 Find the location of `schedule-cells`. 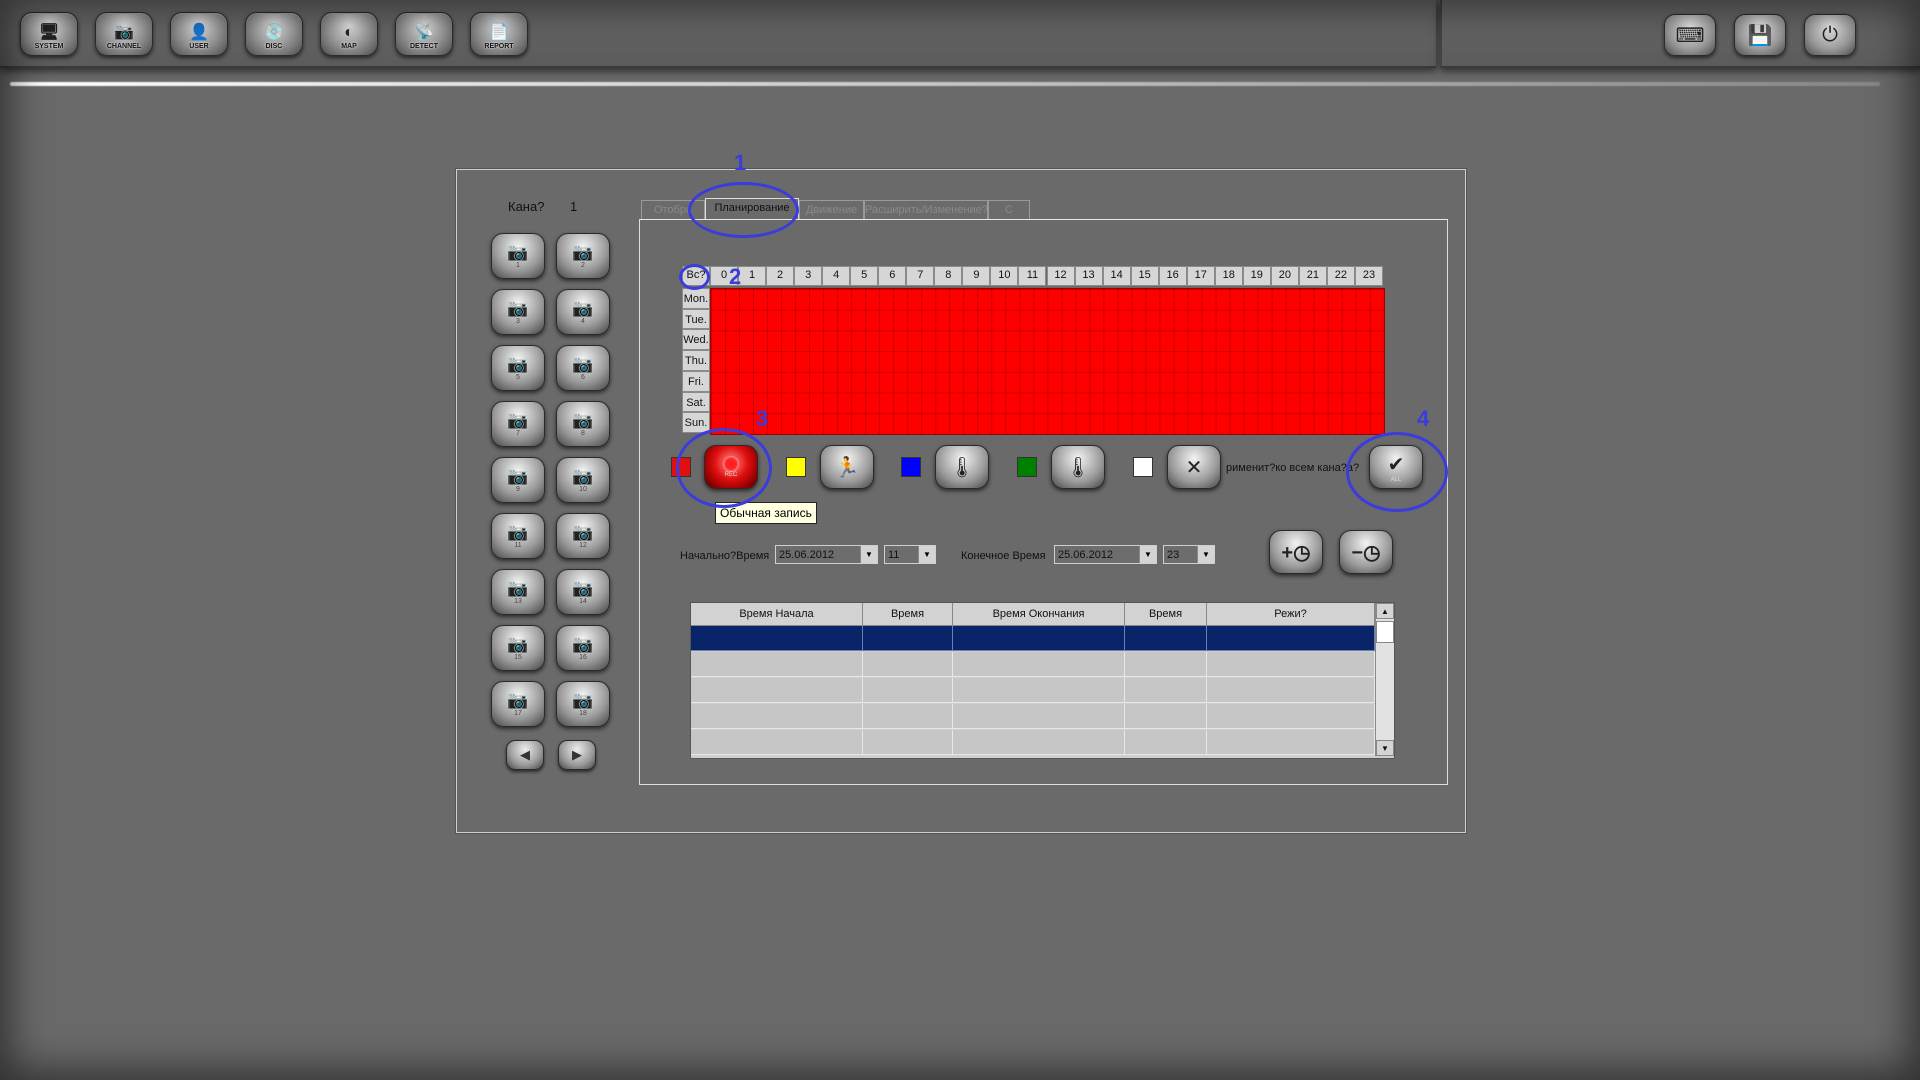

schedule-cells is located at coordinates (1047, 361).